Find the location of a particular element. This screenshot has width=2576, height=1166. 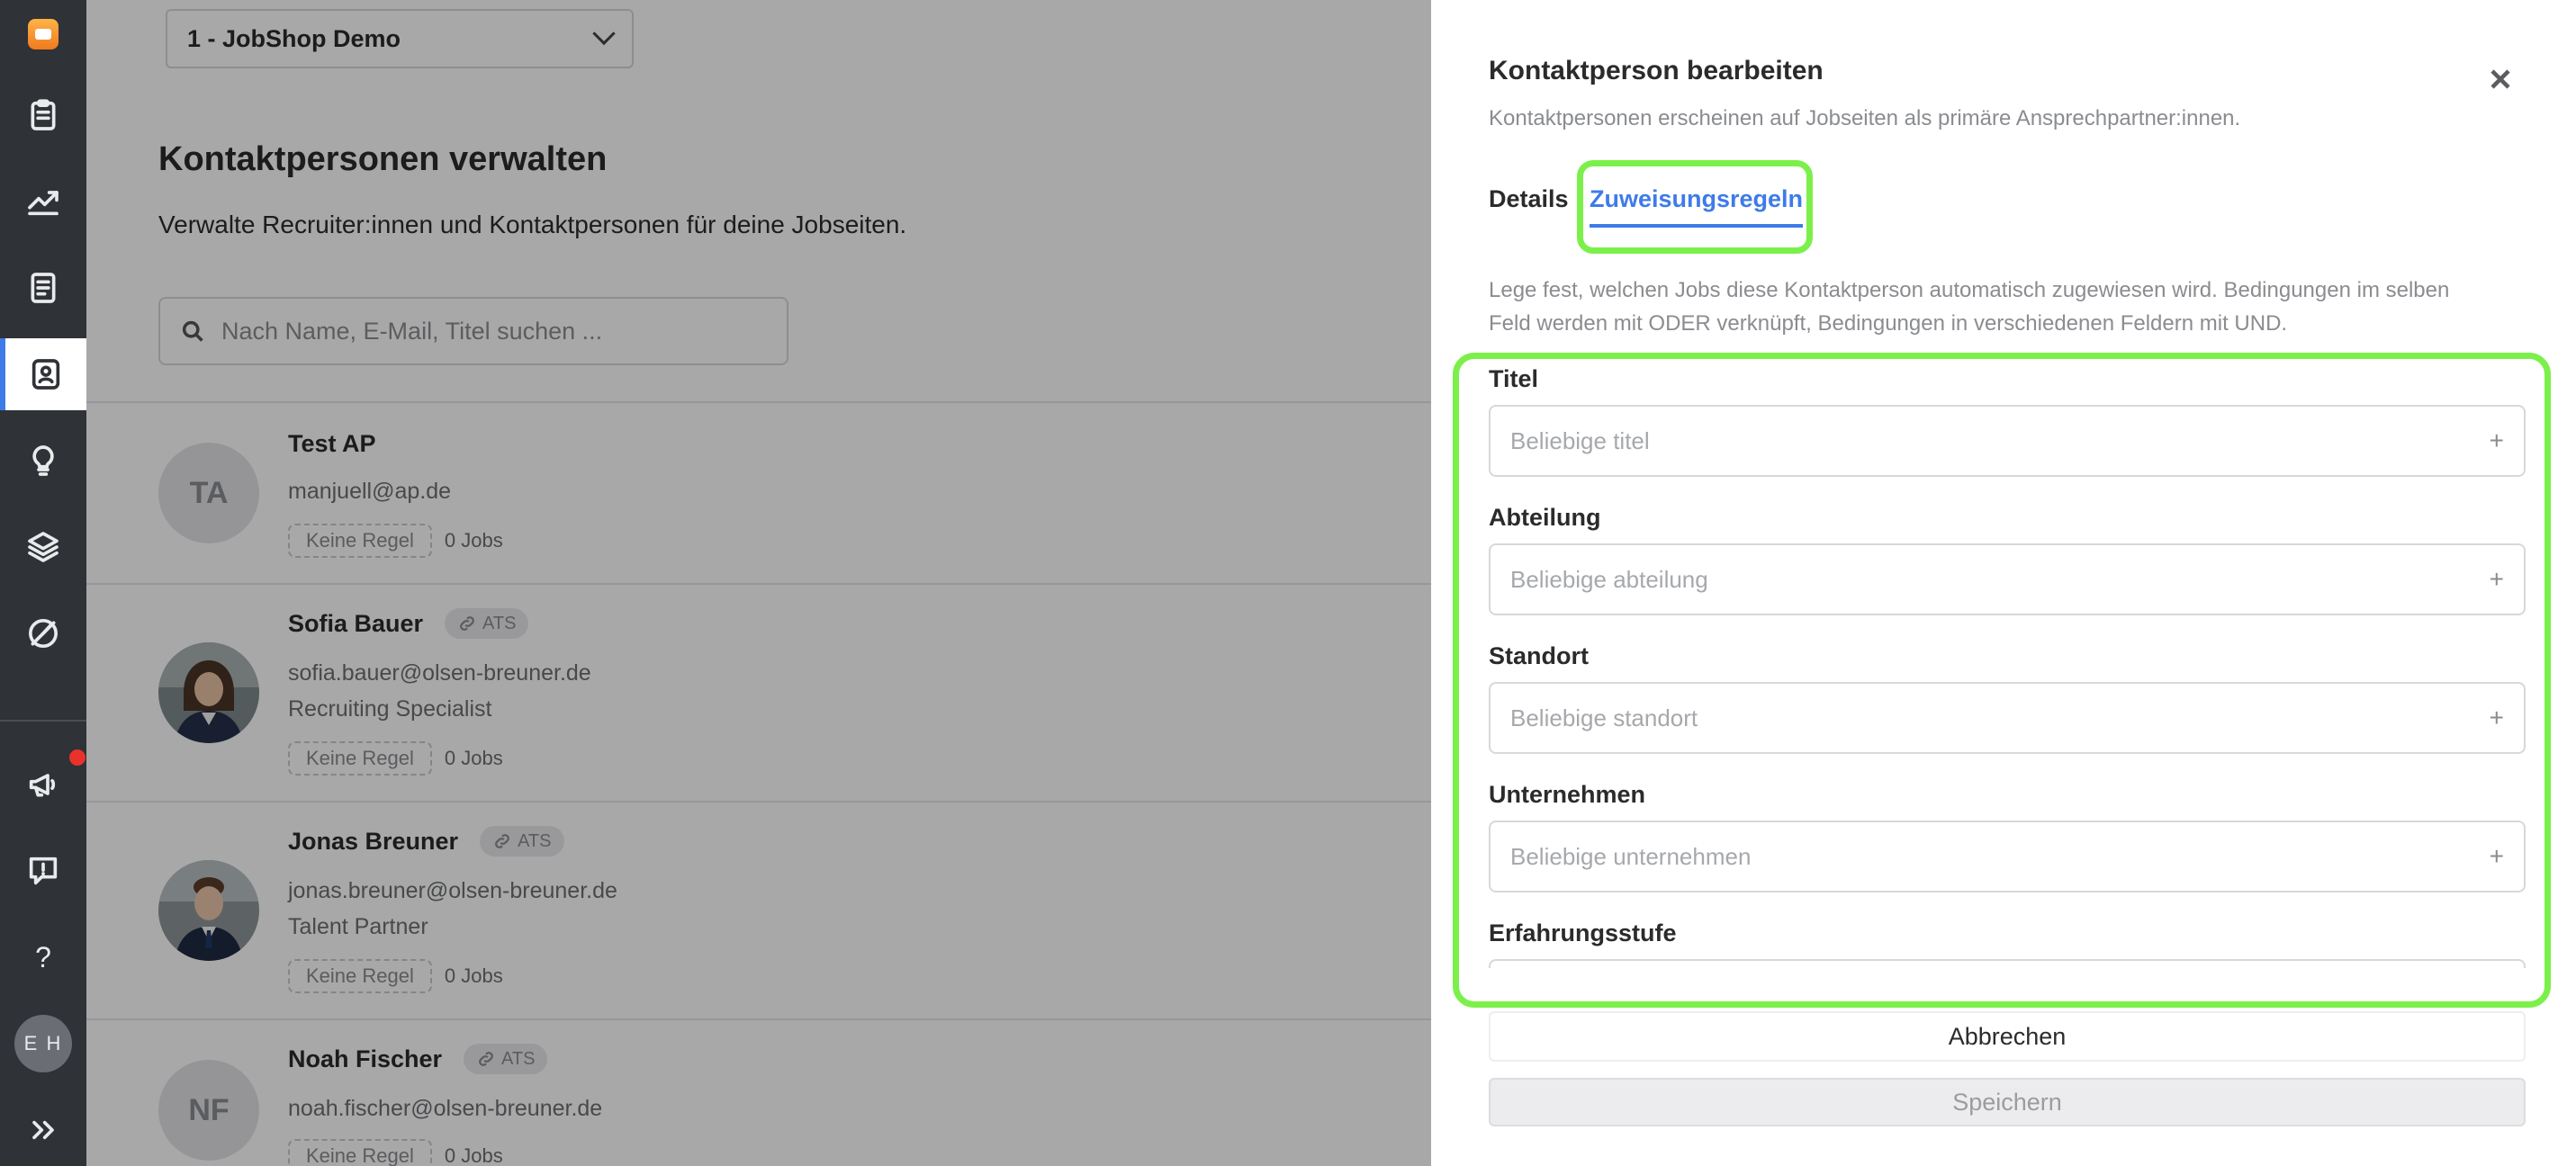

notification-dot is located at coordinates (77, 758).